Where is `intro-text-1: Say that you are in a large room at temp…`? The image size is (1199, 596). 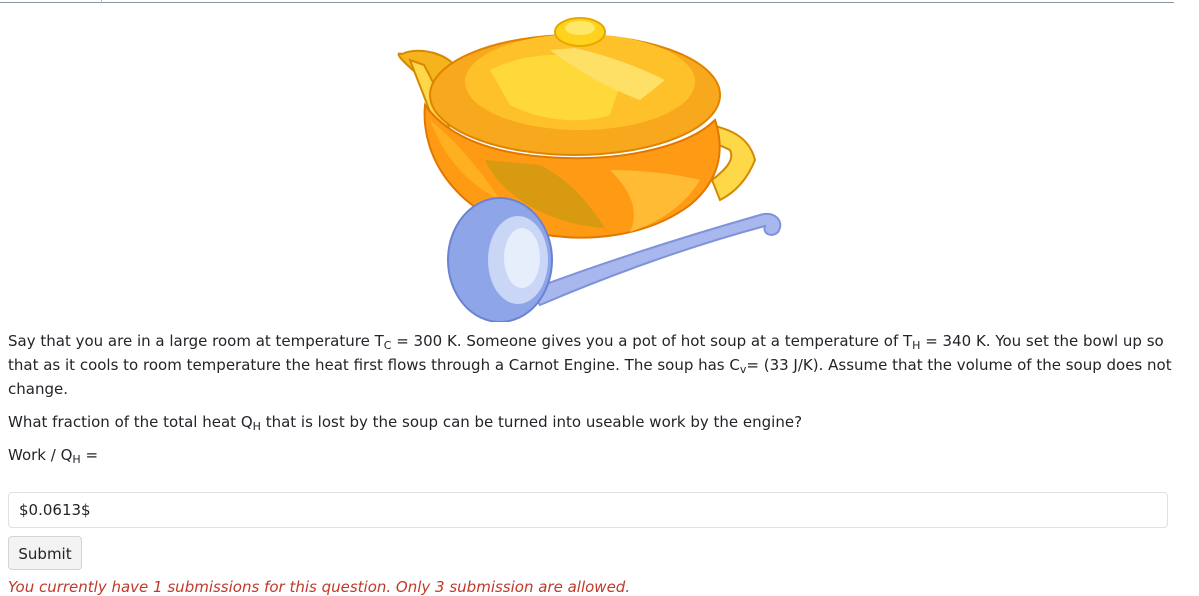
intro-text-1: Say that you are in a large room at temp… is located at coordinates (196, 341).